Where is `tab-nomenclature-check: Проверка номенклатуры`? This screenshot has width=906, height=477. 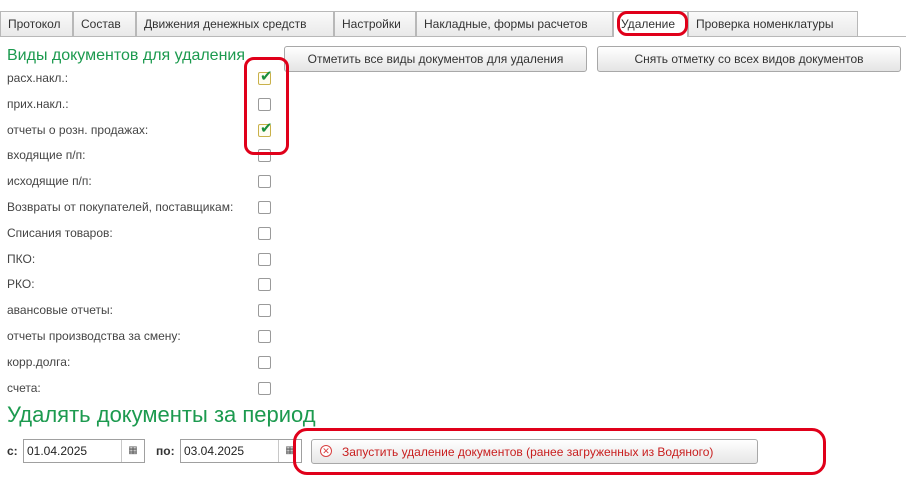
tab-nomenclature-check: Проверка номенклатуры is located at coordinates (773, 23).